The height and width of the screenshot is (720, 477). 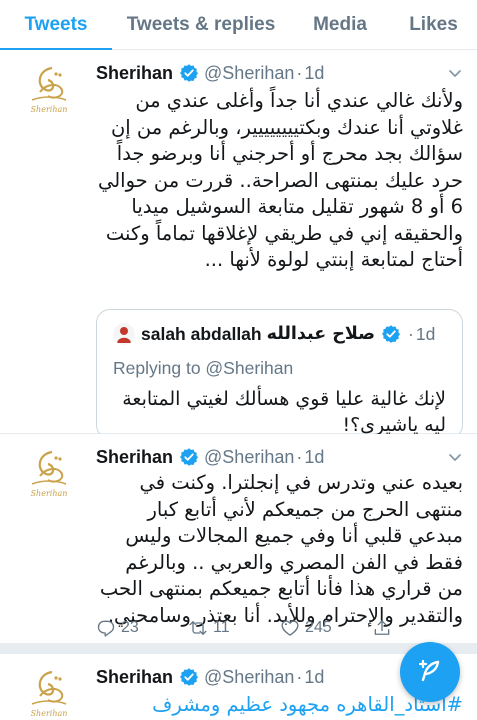 I want to click on tab-media: Media, so click(x=340, y=25).